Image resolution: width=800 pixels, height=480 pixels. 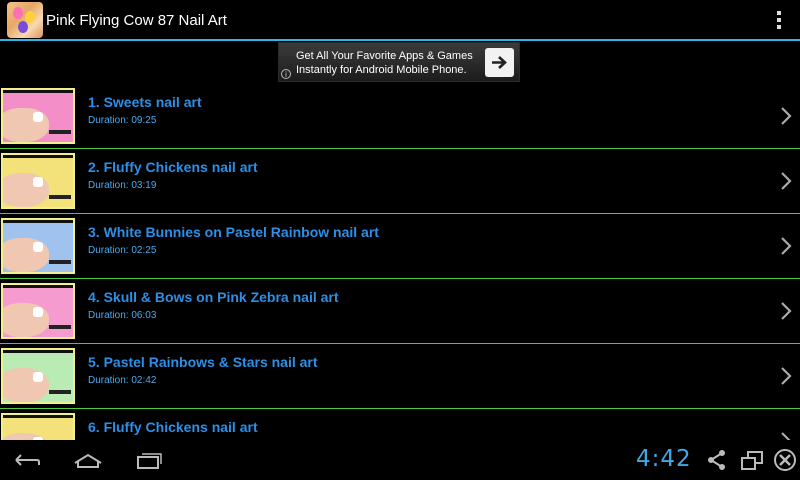 What do you see at coordinates (785, 460) in the screenshot?
I see `close-circle-icon` at bounding box center [785, 460].